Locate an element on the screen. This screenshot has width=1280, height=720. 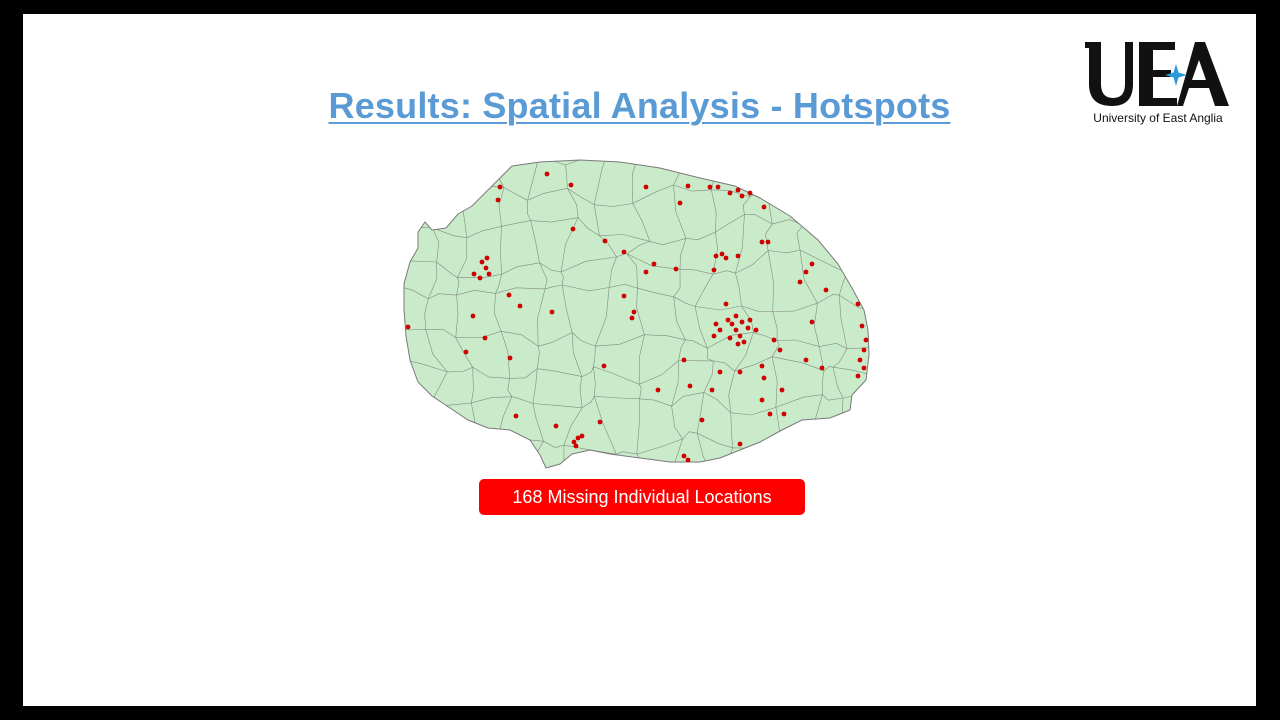
uea-logo: University of East Anglia is located at coordinates (1158, 85).